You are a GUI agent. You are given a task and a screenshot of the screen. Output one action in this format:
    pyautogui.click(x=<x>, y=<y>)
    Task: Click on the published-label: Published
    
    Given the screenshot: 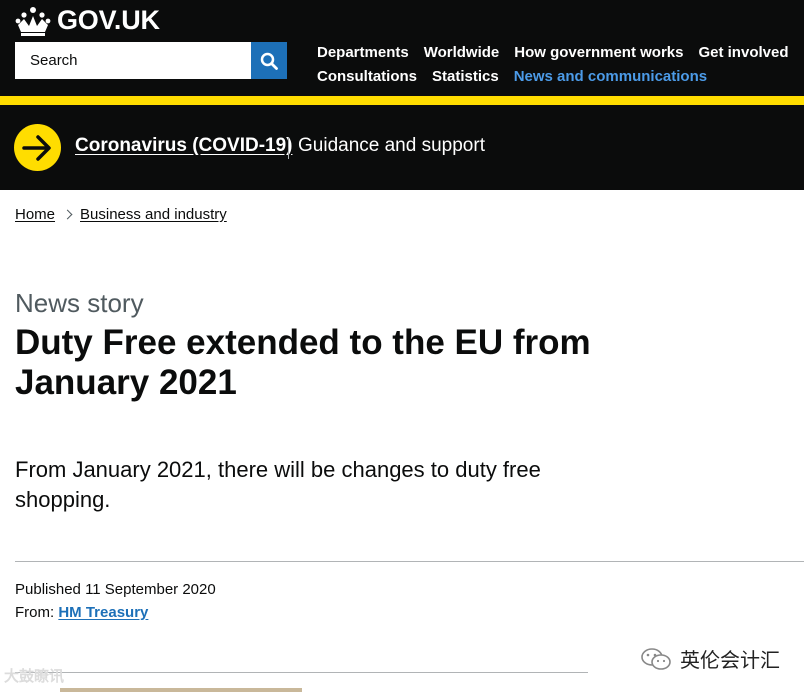 What is the action you would take?
    pyautogui.click(x=48, y=589)
    